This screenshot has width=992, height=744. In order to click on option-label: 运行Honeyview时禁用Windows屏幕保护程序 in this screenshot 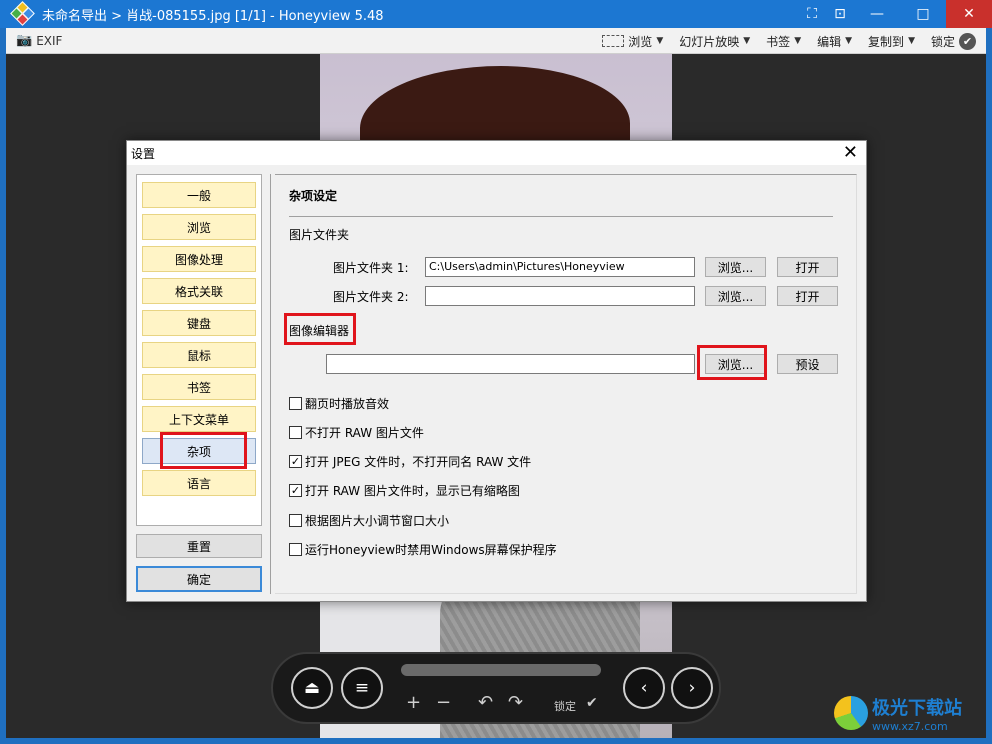, I will do `click(431, 550)`.